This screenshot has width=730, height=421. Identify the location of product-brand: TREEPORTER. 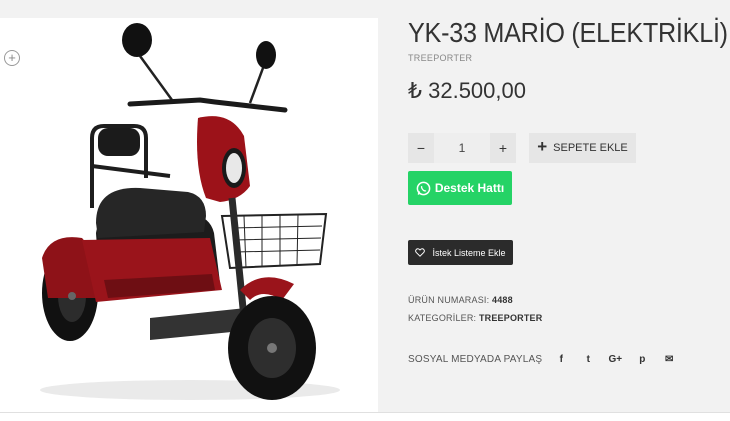
(440, 58).